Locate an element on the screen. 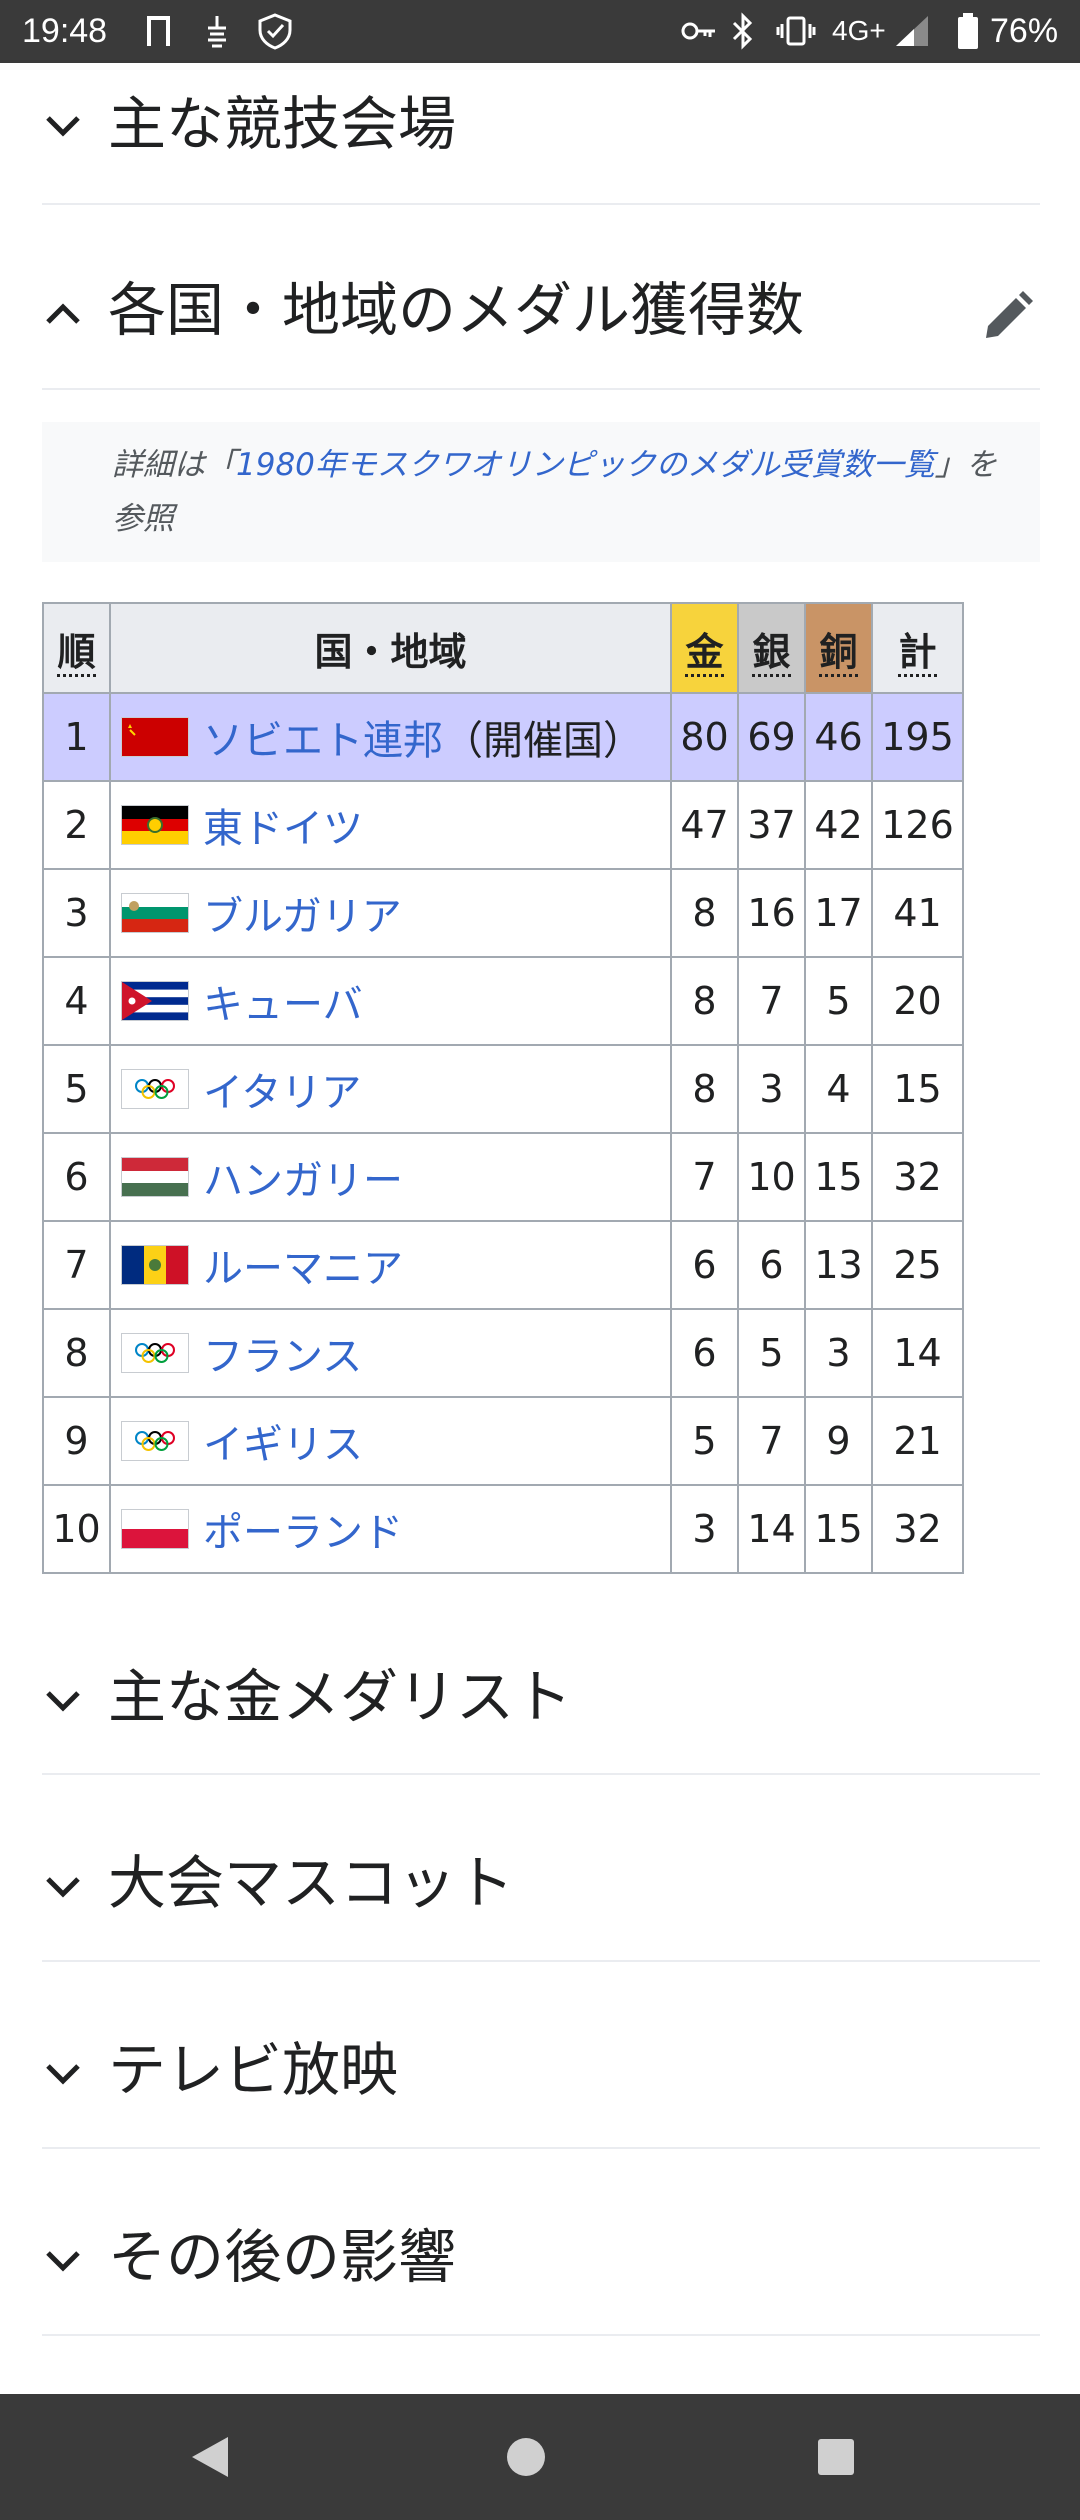 This screenshot has height=2520, width=1080. section-gold-medalists: 主な金メダリスト is located at coordinates (541, 1687).